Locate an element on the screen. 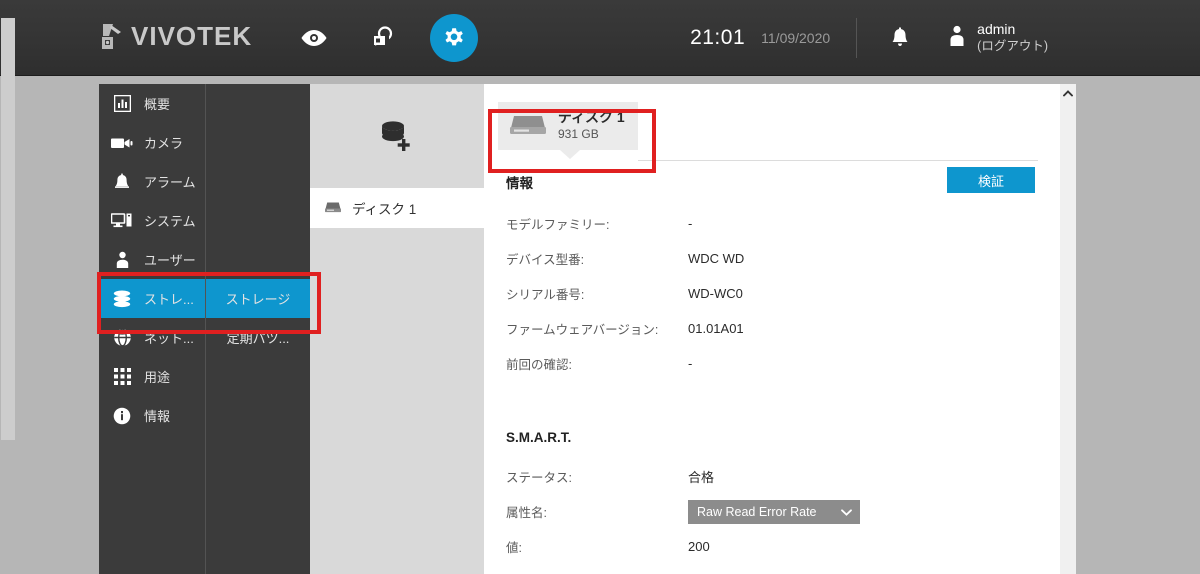 The width and height of the screenshot is (1200, 574). scrollbar-thumb is located at coordinates (8, 229).